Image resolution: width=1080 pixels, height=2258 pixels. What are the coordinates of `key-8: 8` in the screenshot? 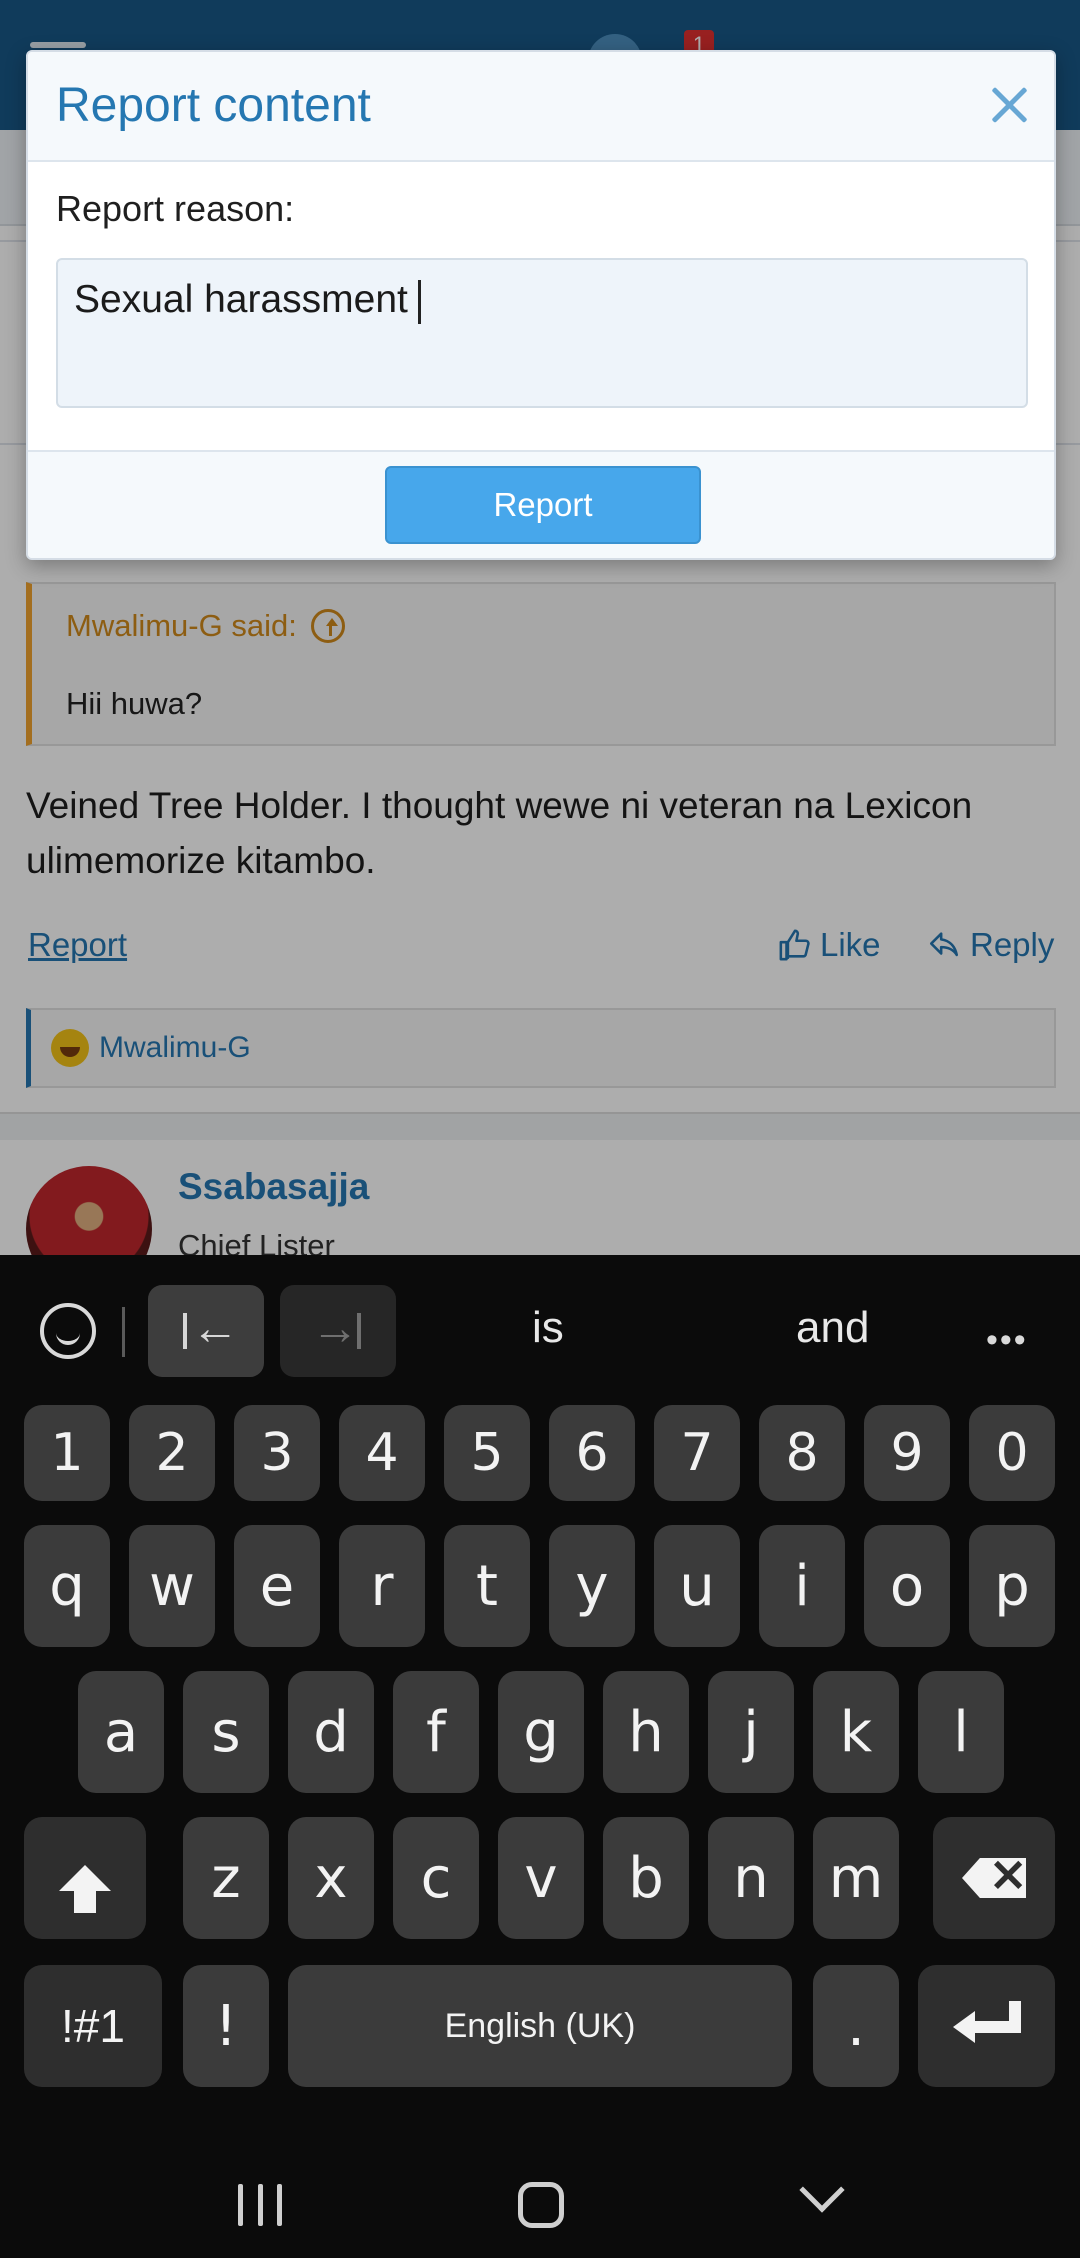 It's located at (802, 1453).